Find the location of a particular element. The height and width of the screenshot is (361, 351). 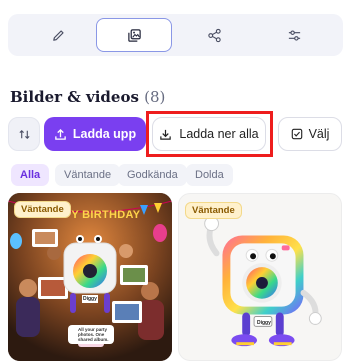

sort-arrows-icon is located at coordinates (24, 134).